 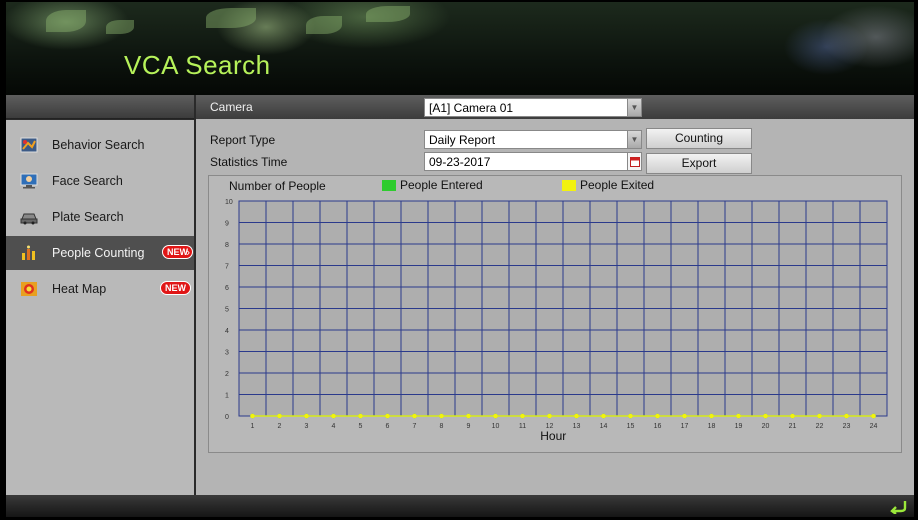 I want to click on chevron-right-icon: ›, so click(x=188, y=253).